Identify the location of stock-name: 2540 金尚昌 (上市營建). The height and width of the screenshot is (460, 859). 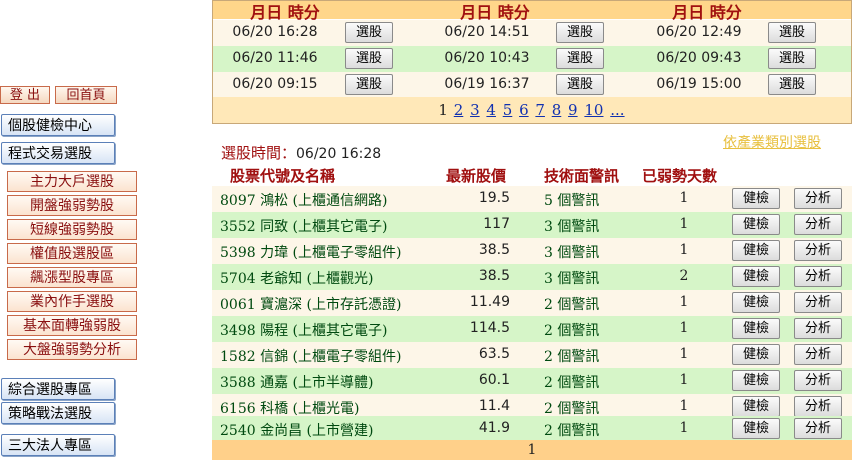
(296, 430).